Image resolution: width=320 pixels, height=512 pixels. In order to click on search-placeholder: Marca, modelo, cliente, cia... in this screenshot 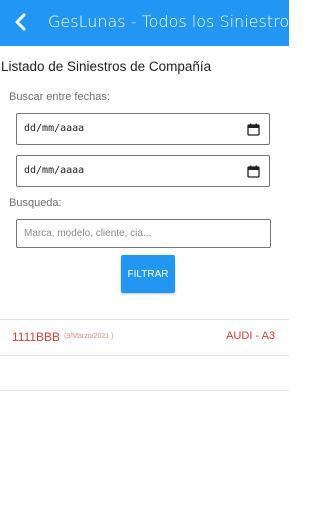, I will do `click(88, 233)`.